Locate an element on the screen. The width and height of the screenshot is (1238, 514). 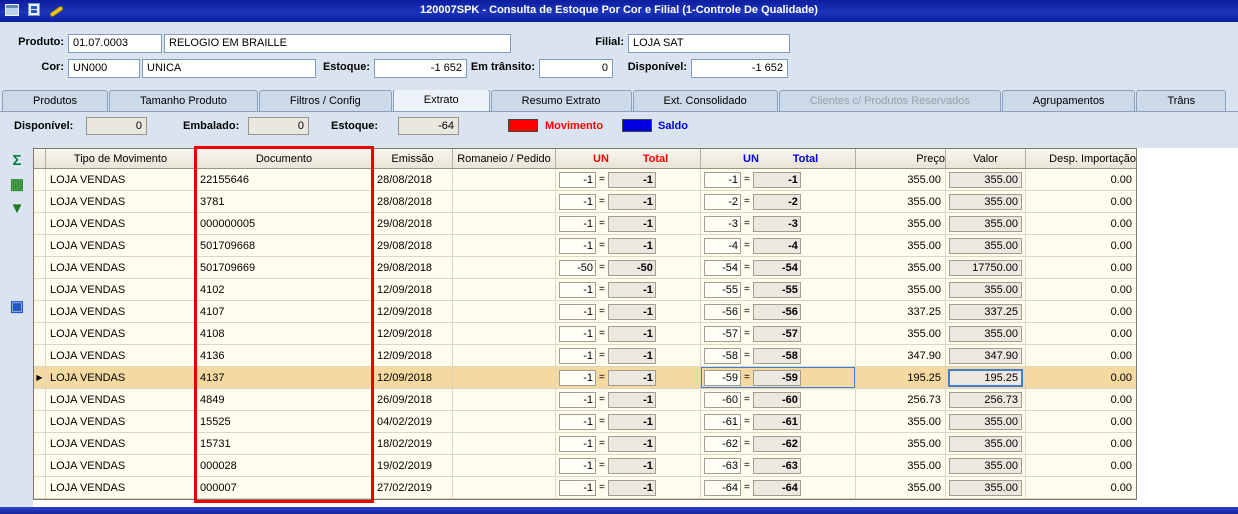
header-saldo-group: UN Total is located at coordinates (778, 158).